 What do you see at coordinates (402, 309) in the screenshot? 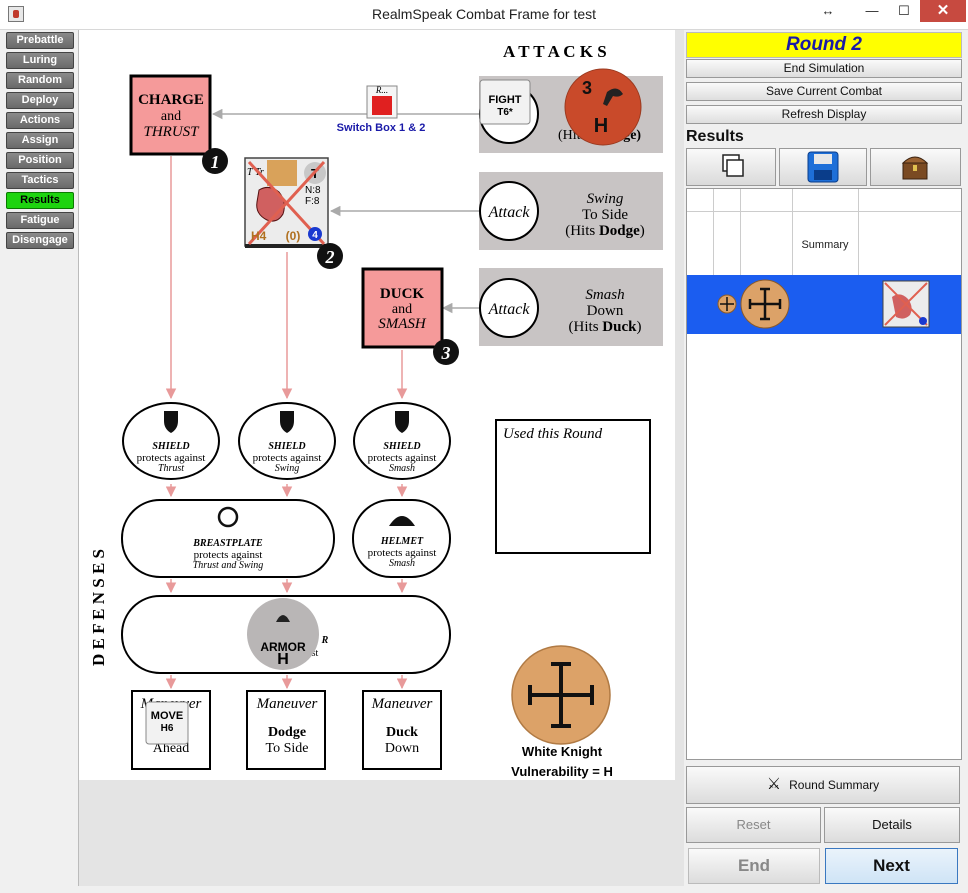
I see `duck-line2: and` at bounding box center [402, 309].